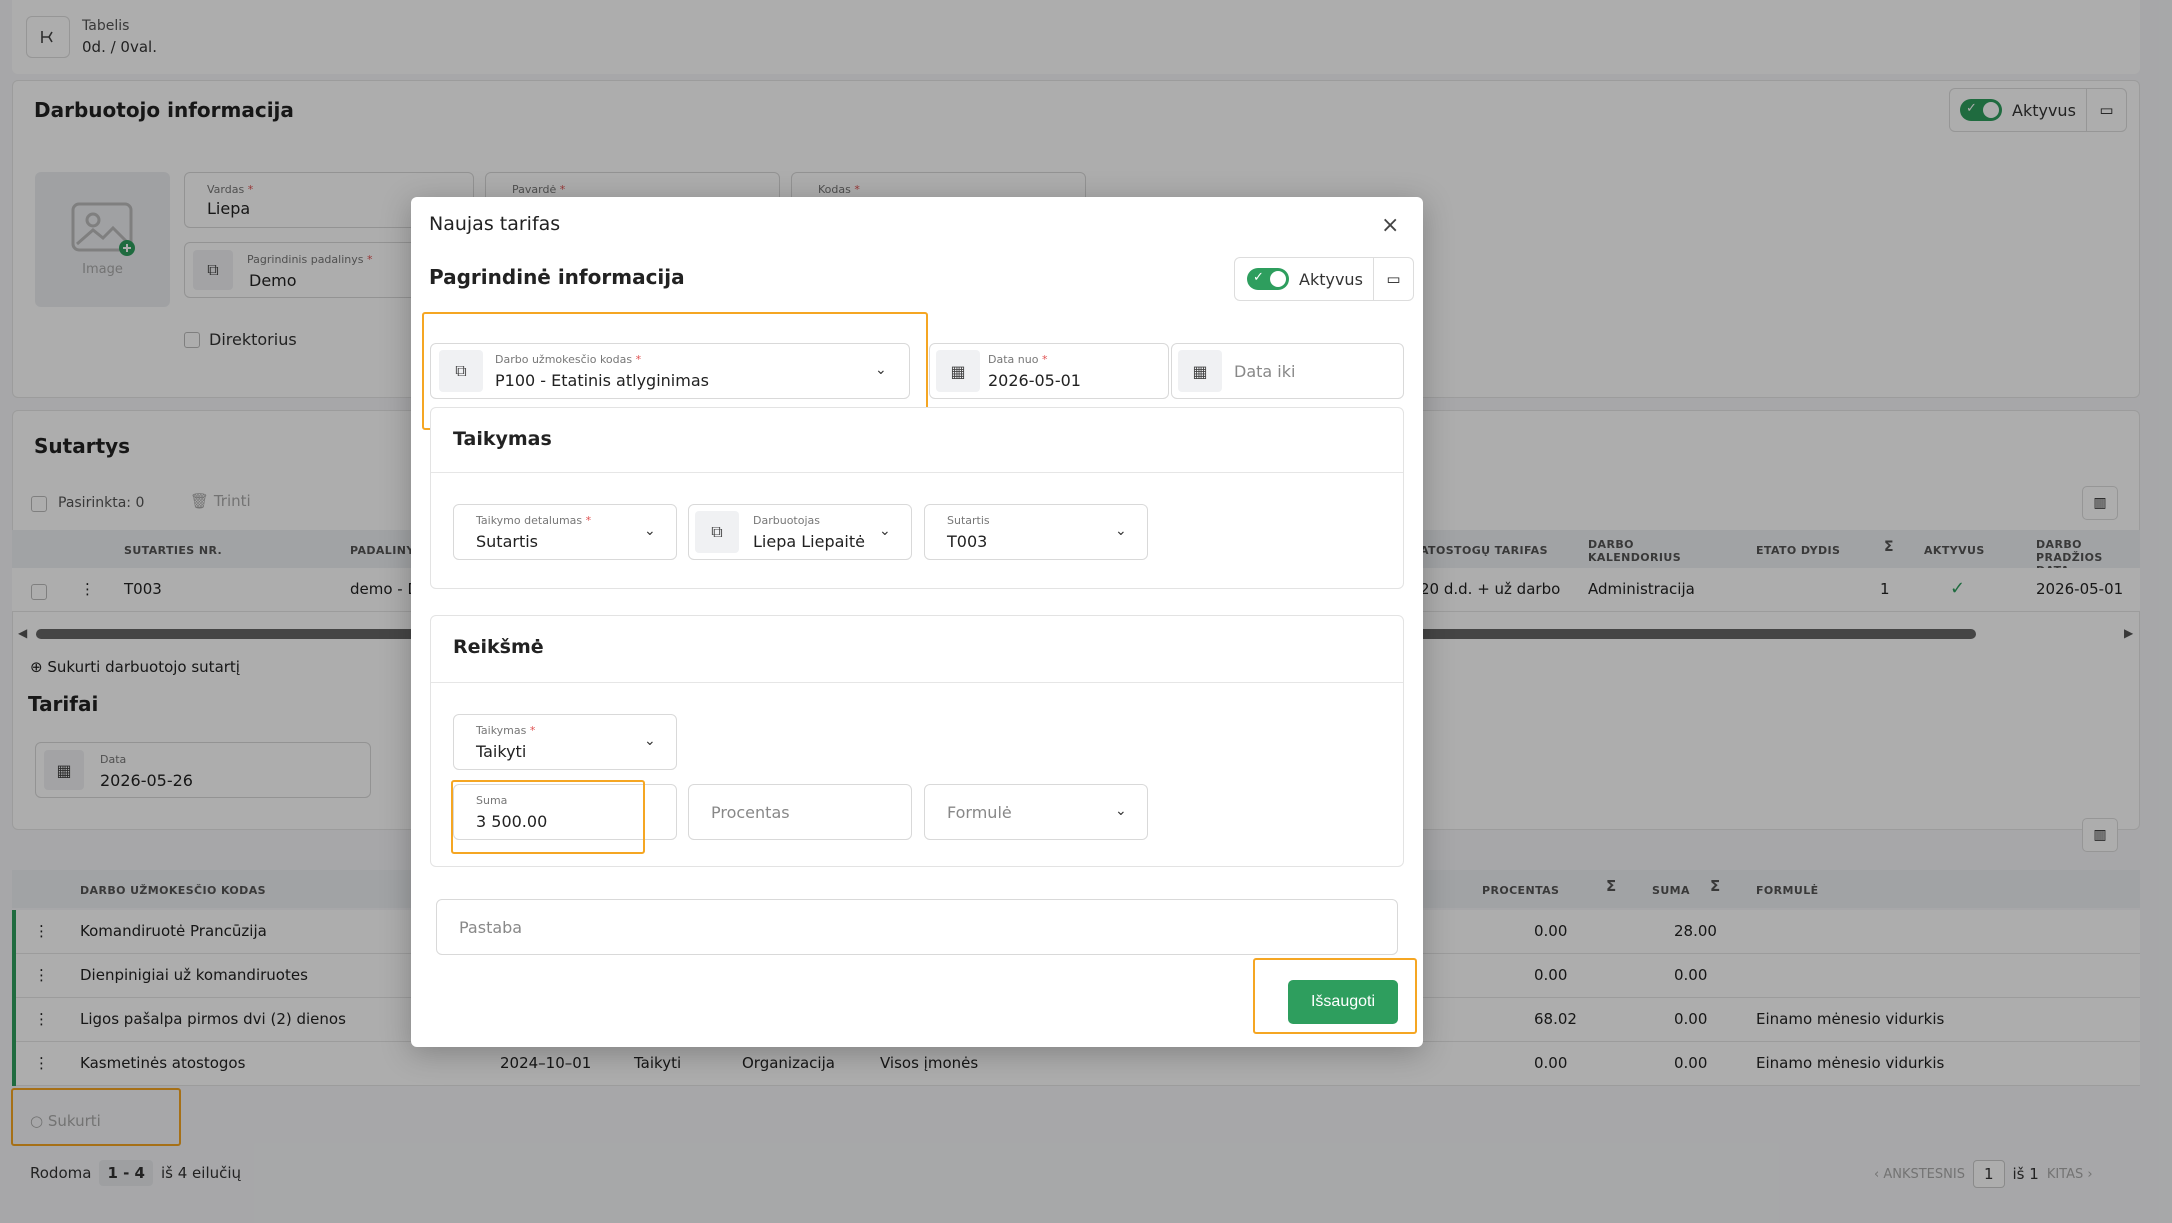 This screenshot has width=2172, height=1223. I want to click on contract-label: Sutartis, so click(968, 520).